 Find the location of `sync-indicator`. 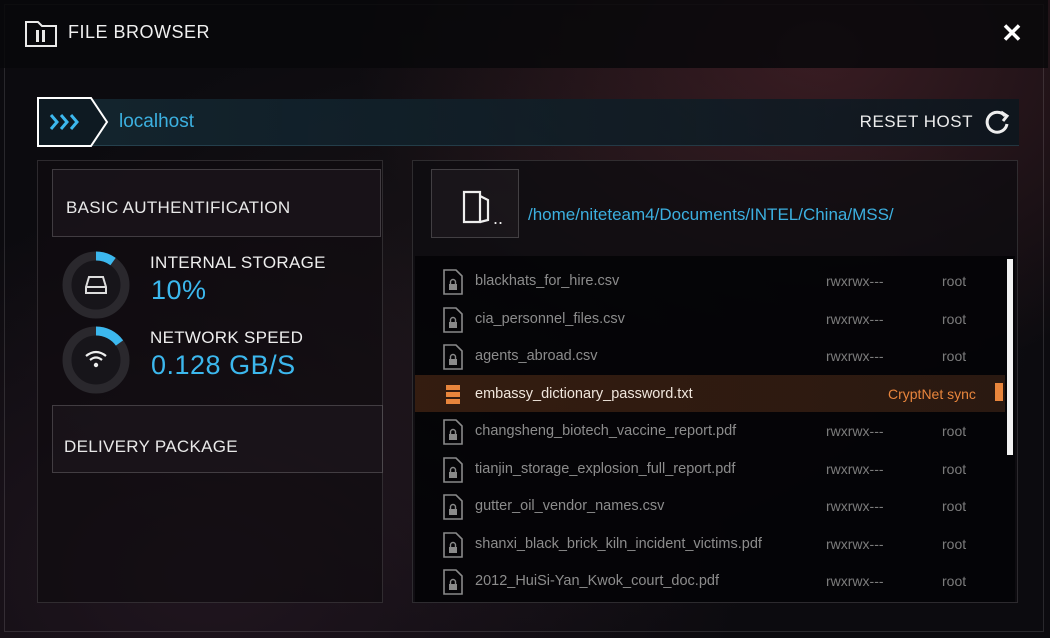

sync-indicator is located at coordinates (999, 391).